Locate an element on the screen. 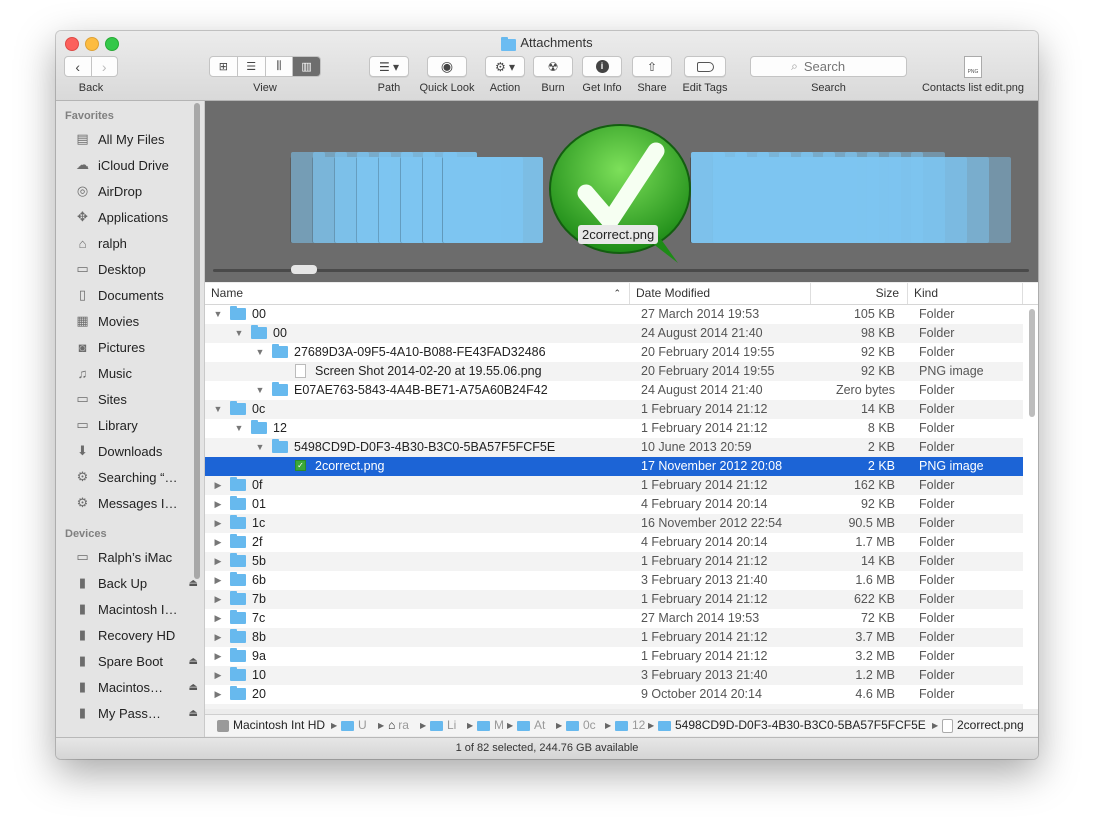 This screenshot has height=840, width=1094. table-row: ▶ 01 4 February 2014 20:14 92 KB Folder is located at coordinates (614, 504).